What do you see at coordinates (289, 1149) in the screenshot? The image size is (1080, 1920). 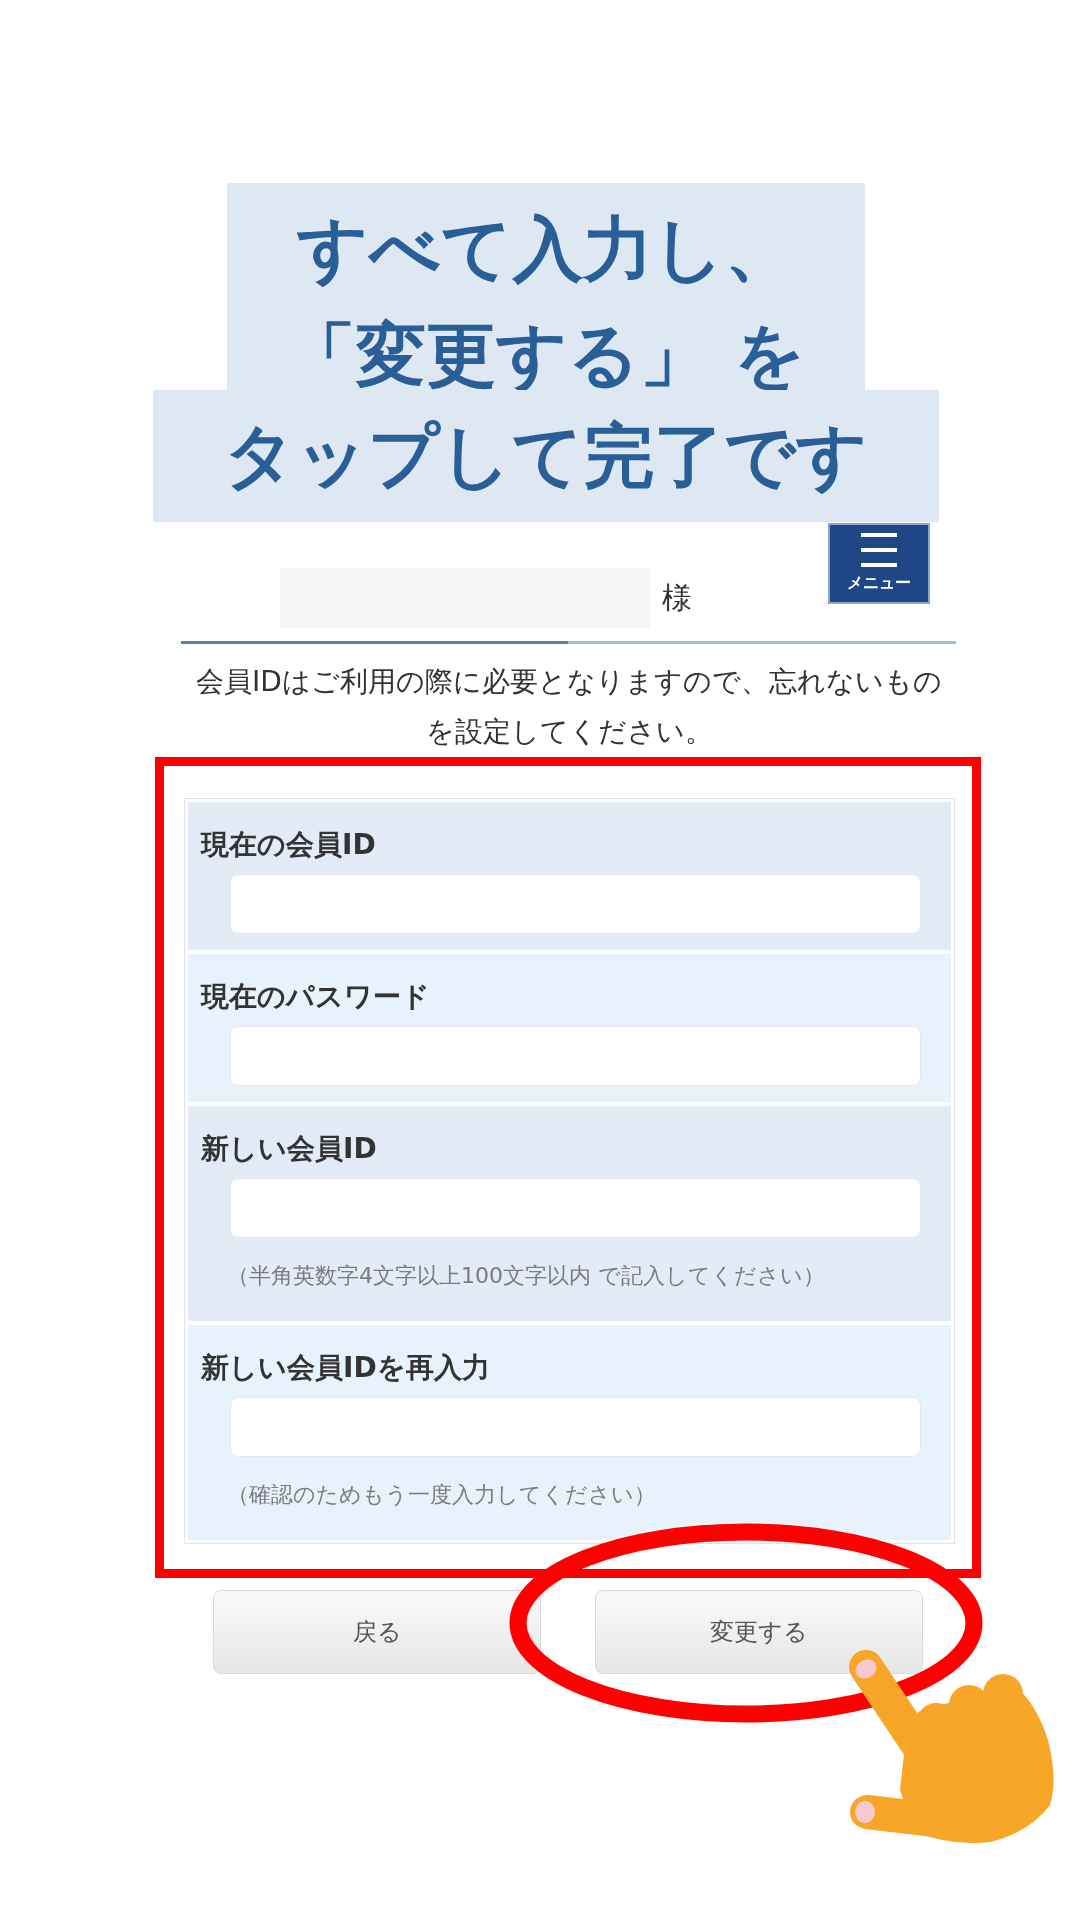 I see `field-label: 新しい会員ID` at bounding box center [289, 1149].